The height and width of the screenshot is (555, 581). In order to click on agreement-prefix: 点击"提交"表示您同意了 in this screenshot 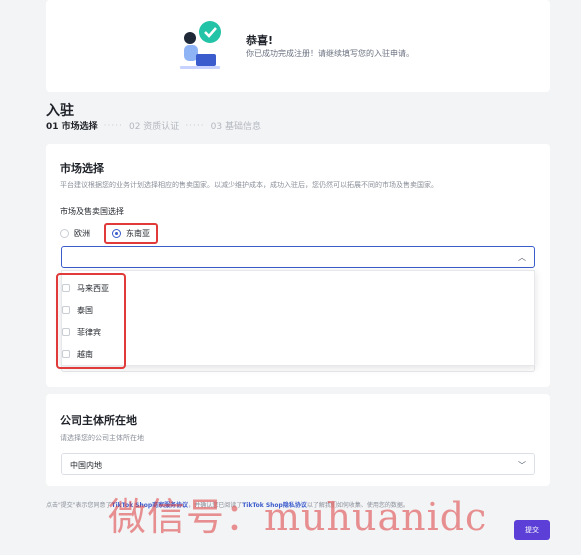, I will do `click(79, 505)`.